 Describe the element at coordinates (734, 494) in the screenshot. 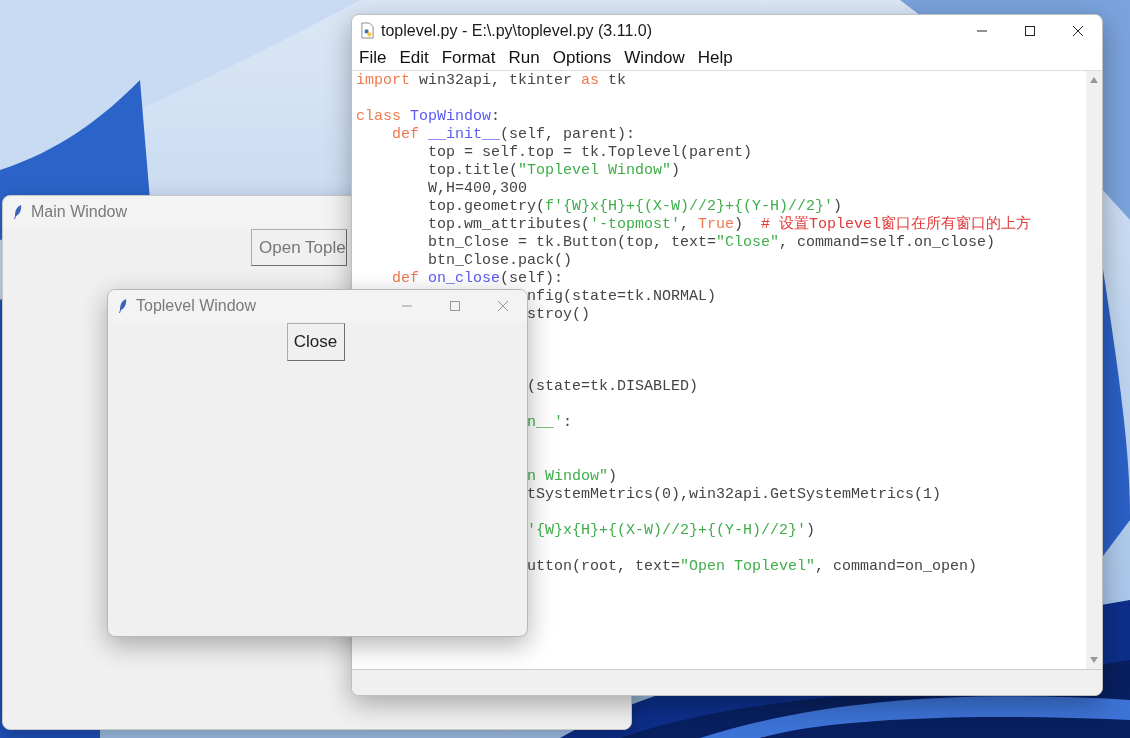

I see `code-line: tSystemMetrics(0),win32api.GetSystemMetrics(1)` at that location.